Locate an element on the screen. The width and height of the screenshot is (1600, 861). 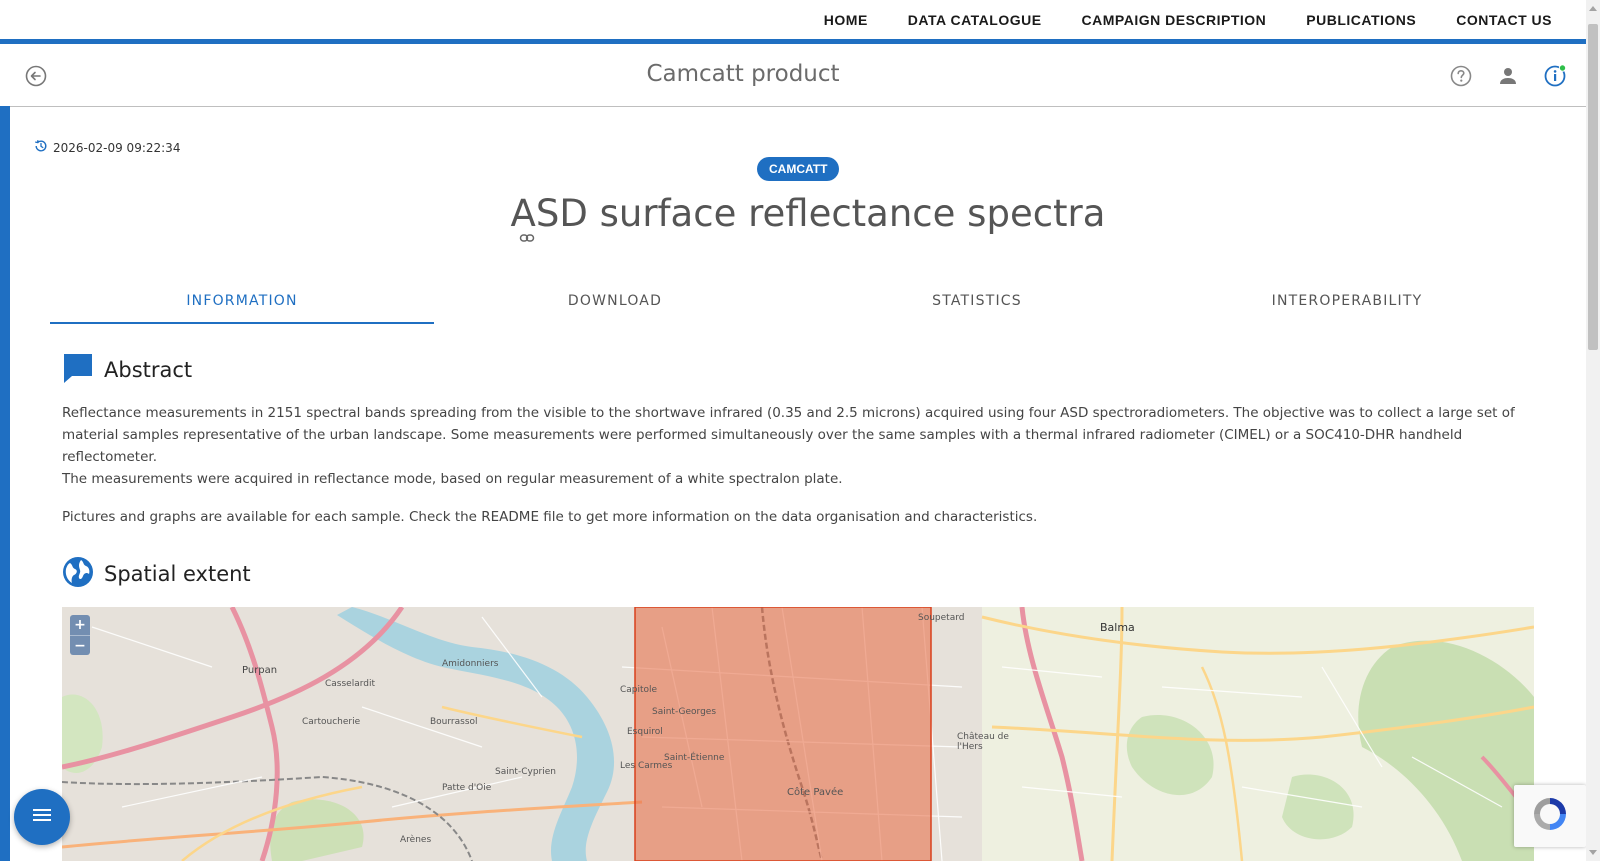
map-label: Patte d'Oie is located at coordinates (467, 788).